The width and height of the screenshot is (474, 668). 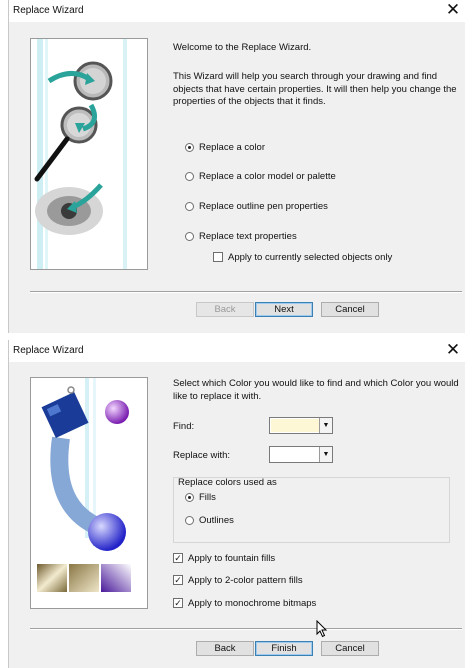 What do you see at coordinates (227, 482) in the screenshot?
I see `group-title: Replace colors used as` at bounding box center [227, 482].